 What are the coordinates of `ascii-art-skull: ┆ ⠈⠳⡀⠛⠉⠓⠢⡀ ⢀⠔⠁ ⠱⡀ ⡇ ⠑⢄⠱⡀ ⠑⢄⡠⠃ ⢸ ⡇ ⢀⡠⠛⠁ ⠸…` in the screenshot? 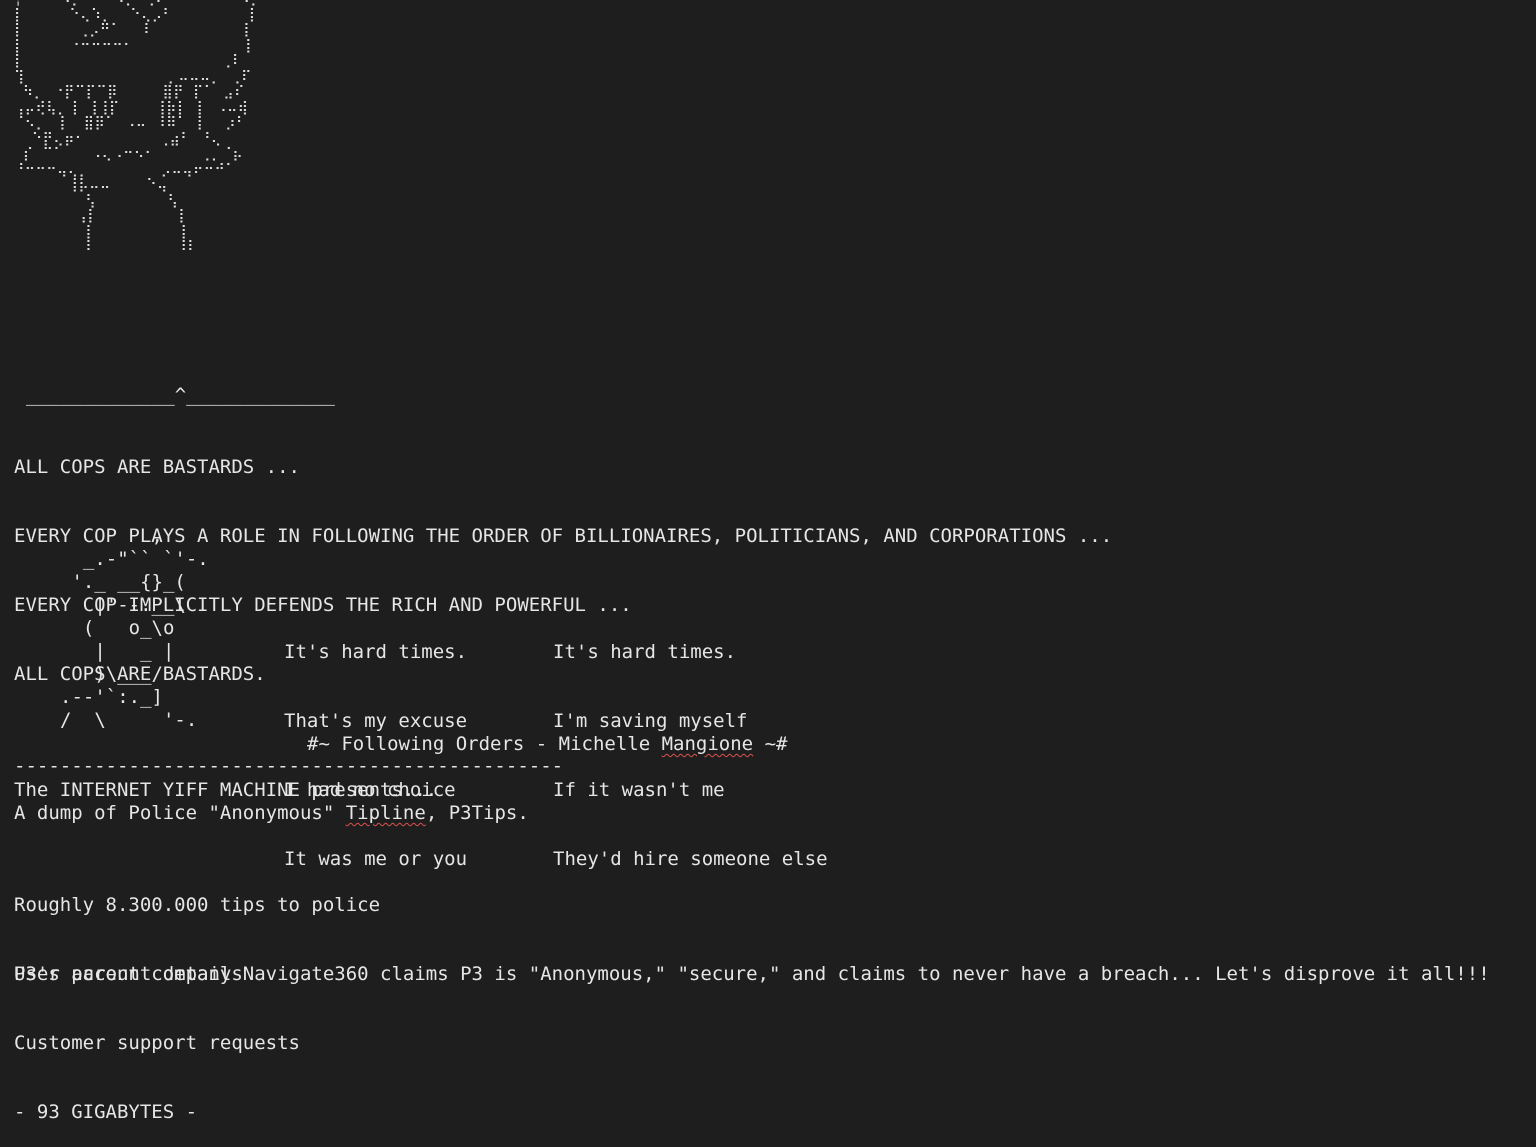 It's located at (137, 127).